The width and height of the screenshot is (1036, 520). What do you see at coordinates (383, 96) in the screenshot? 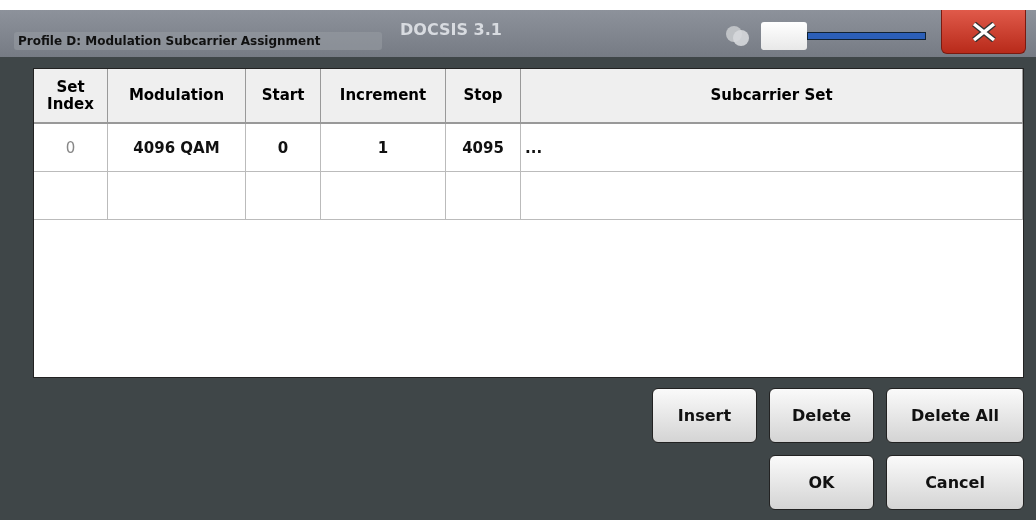
I see `column-header: Increment` at bounding box center [383, 96].